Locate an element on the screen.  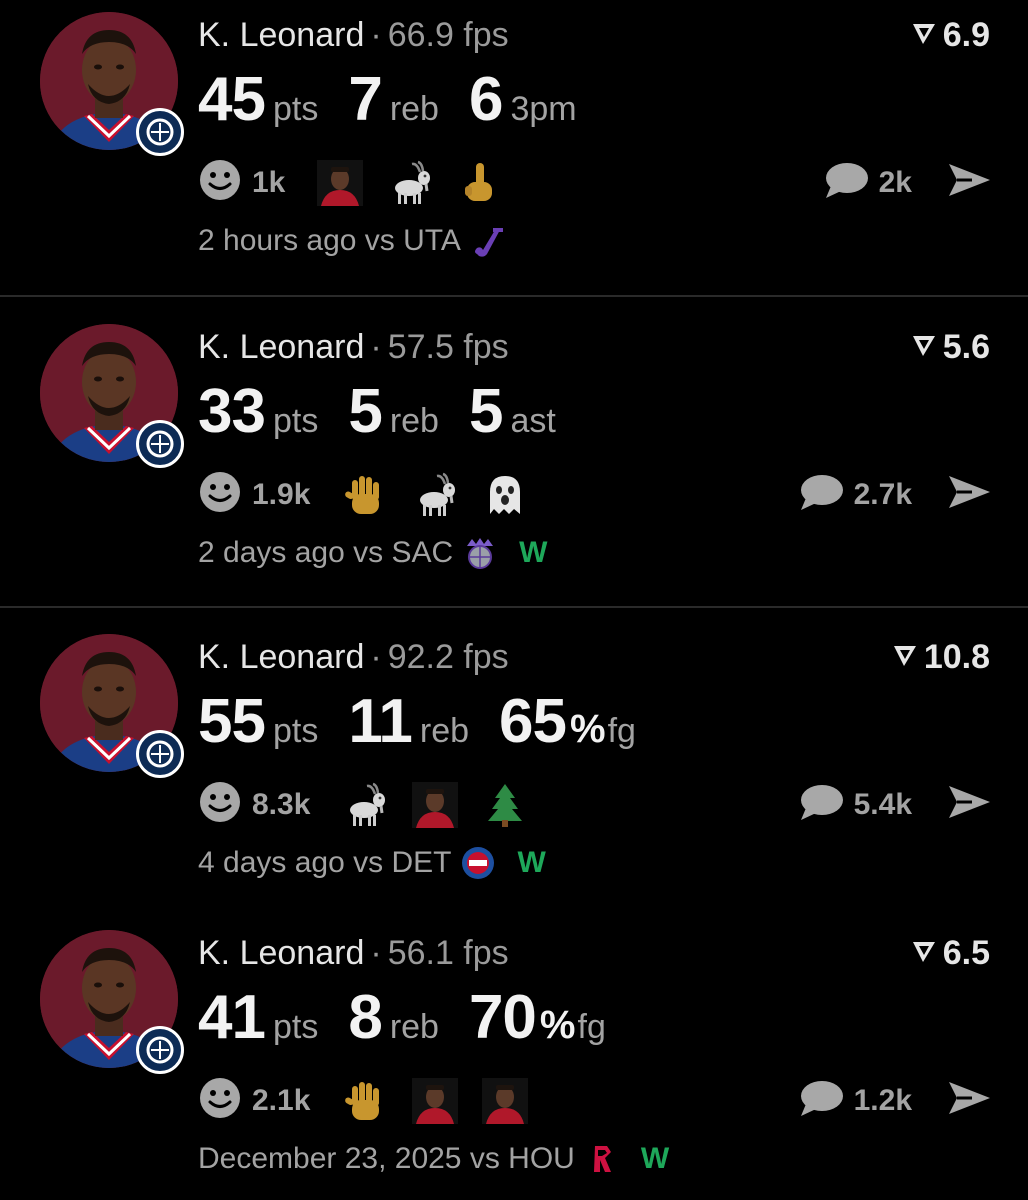
game-info: 2 hours ago vs UTA is located at coordinates (351, 241).